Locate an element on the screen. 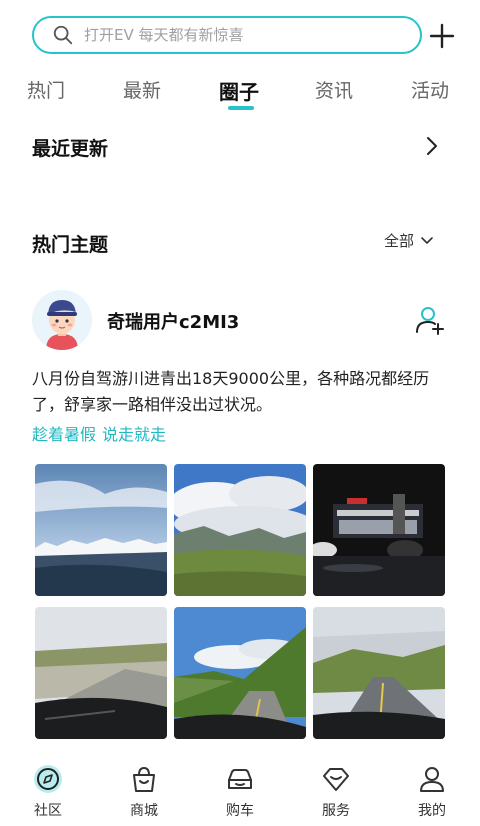 The height and width of the screenshot is (826, 480). filter-dropdown: 全部 is located at coordinates (409, 240).